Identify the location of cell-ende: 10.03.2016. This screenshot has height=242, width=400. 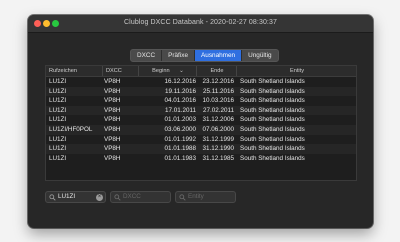
(218, 101).